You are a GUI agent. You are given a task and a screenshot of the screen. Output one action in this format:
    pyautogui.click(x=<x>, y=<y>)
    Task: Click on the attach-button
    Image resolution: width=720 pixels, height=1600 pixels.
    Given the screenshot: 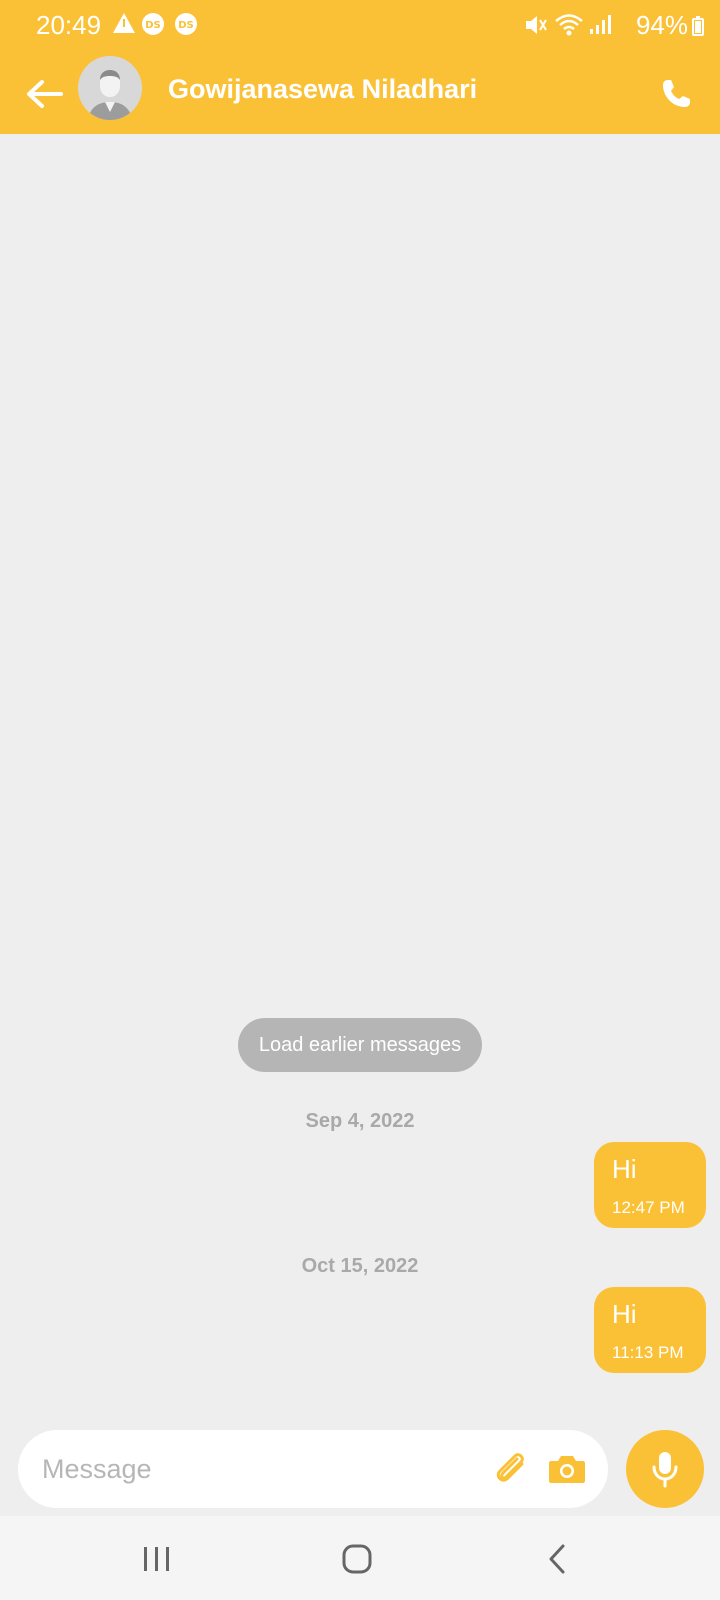 What is the action you would take?
    pyautogui.click(x=511, y=1469)
    